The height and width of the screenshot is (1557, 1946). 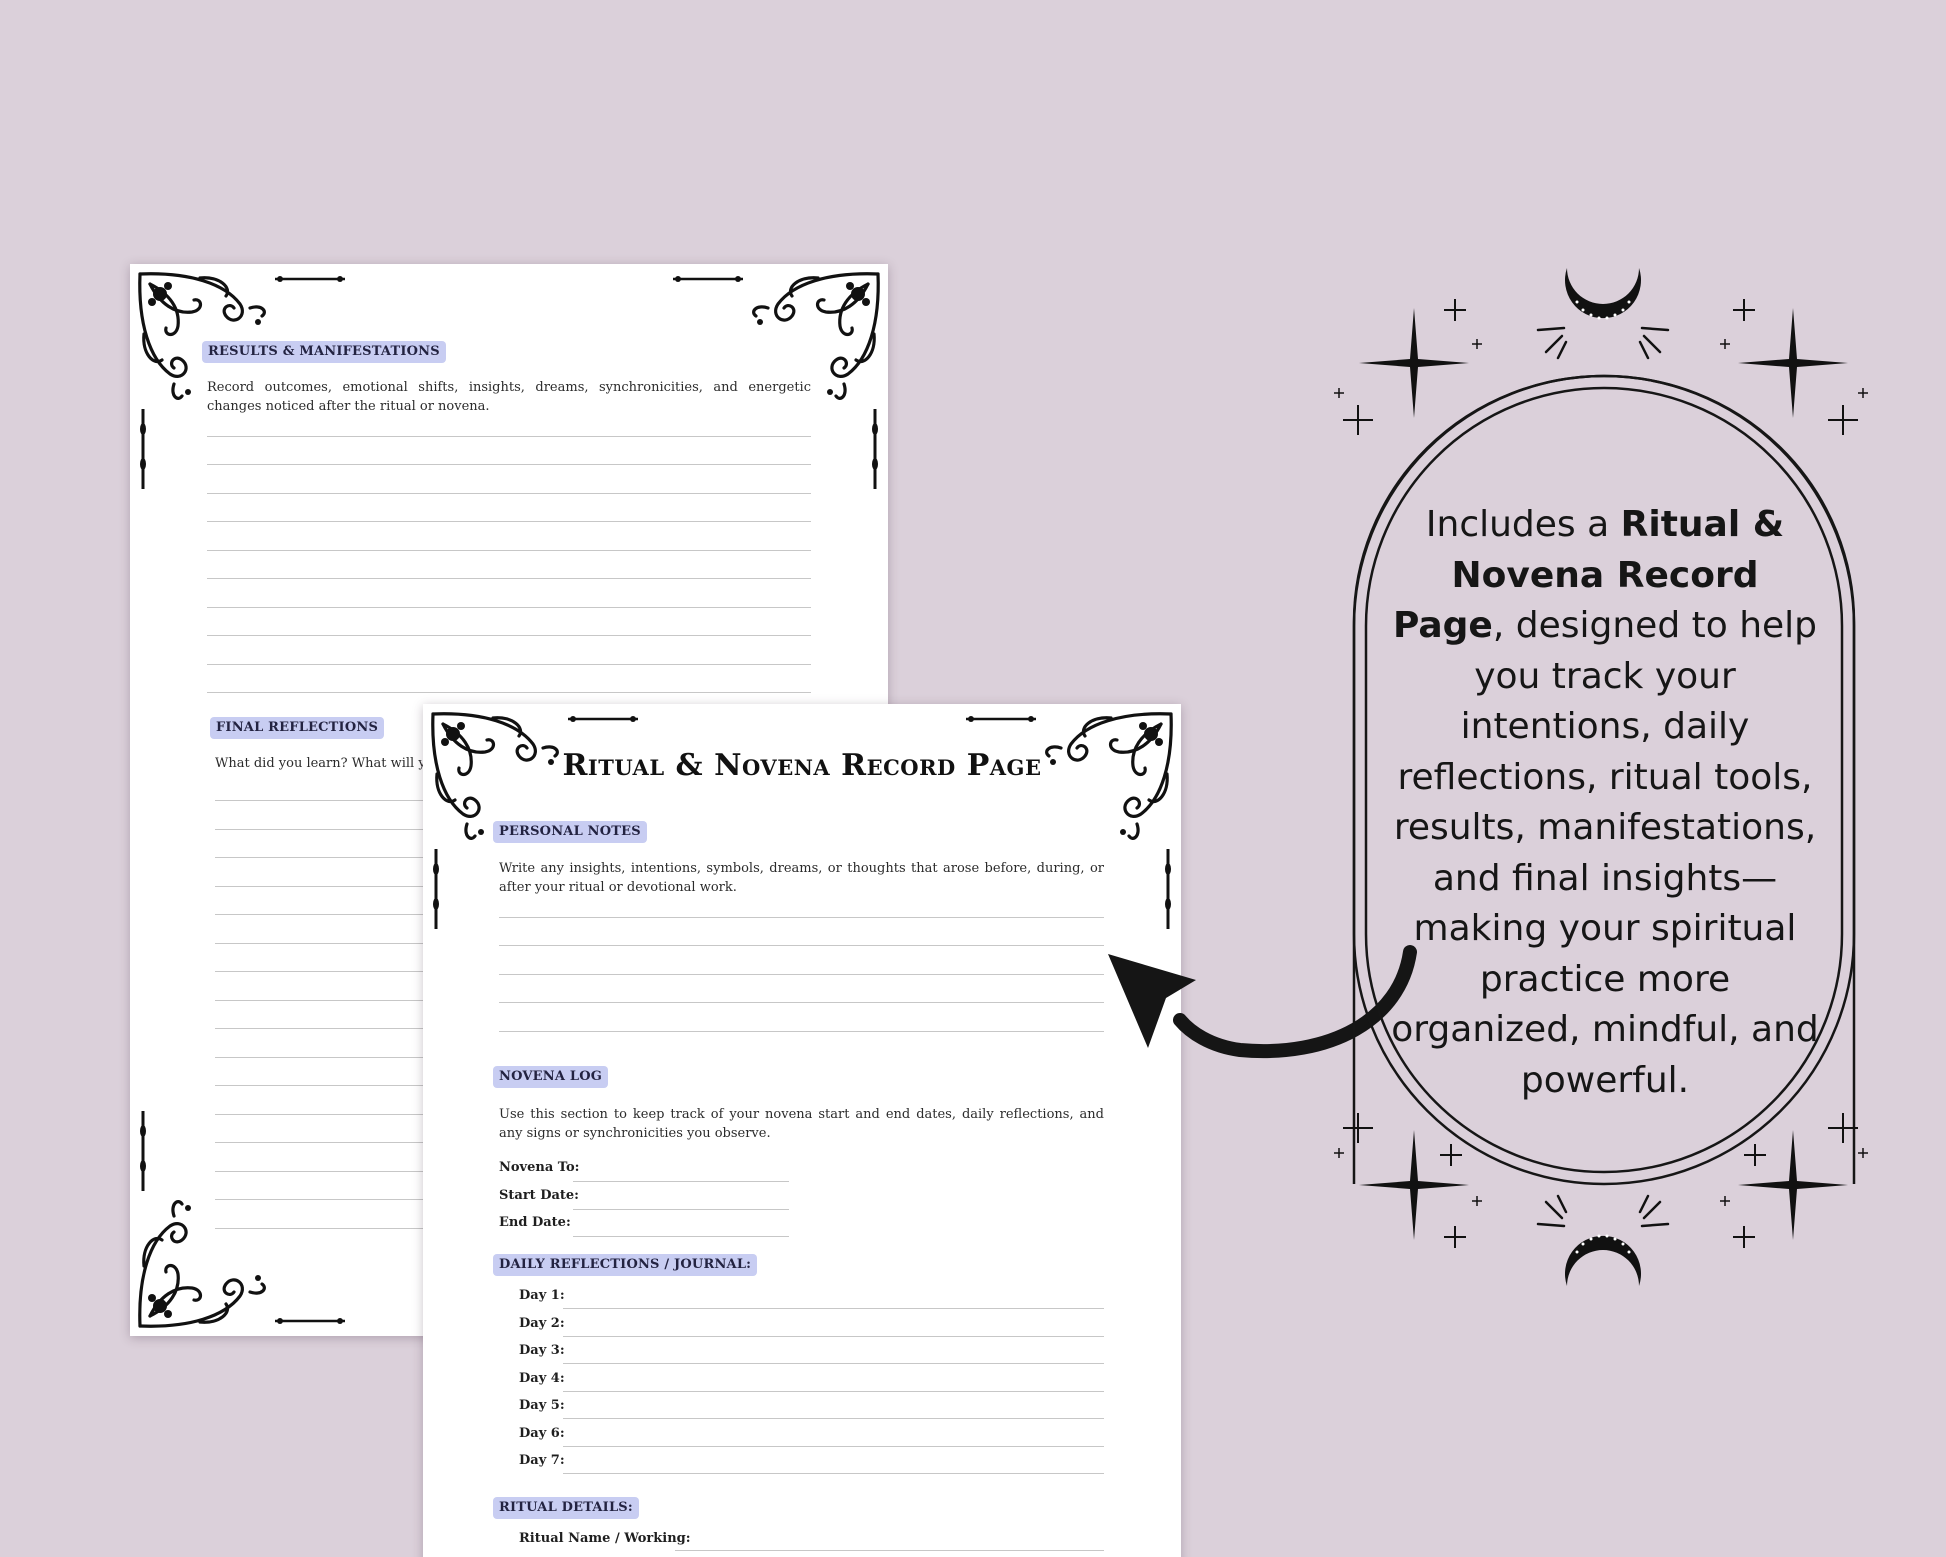 I want to click on personal-notes-heading: PERSONAL NOTES, so click(x=570, y=832).